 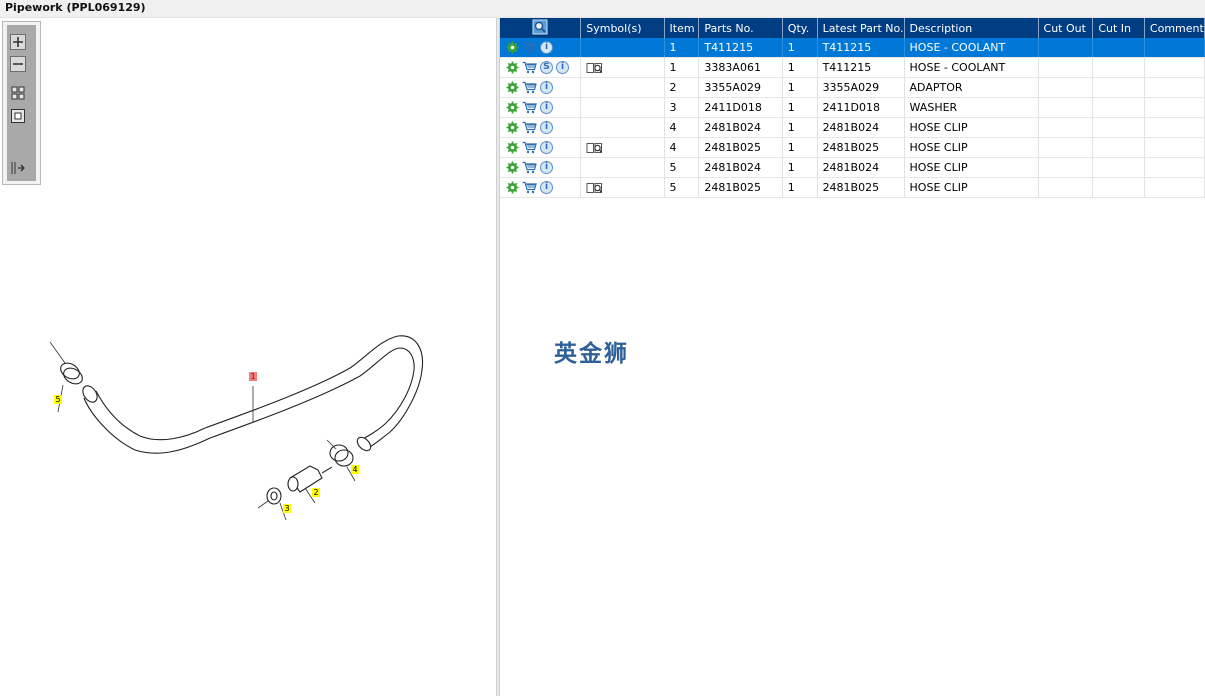 What do you see at coordinates (316, 492) in the screenshot?
I see `callout-2: 2` at bounding box center [316, 492].